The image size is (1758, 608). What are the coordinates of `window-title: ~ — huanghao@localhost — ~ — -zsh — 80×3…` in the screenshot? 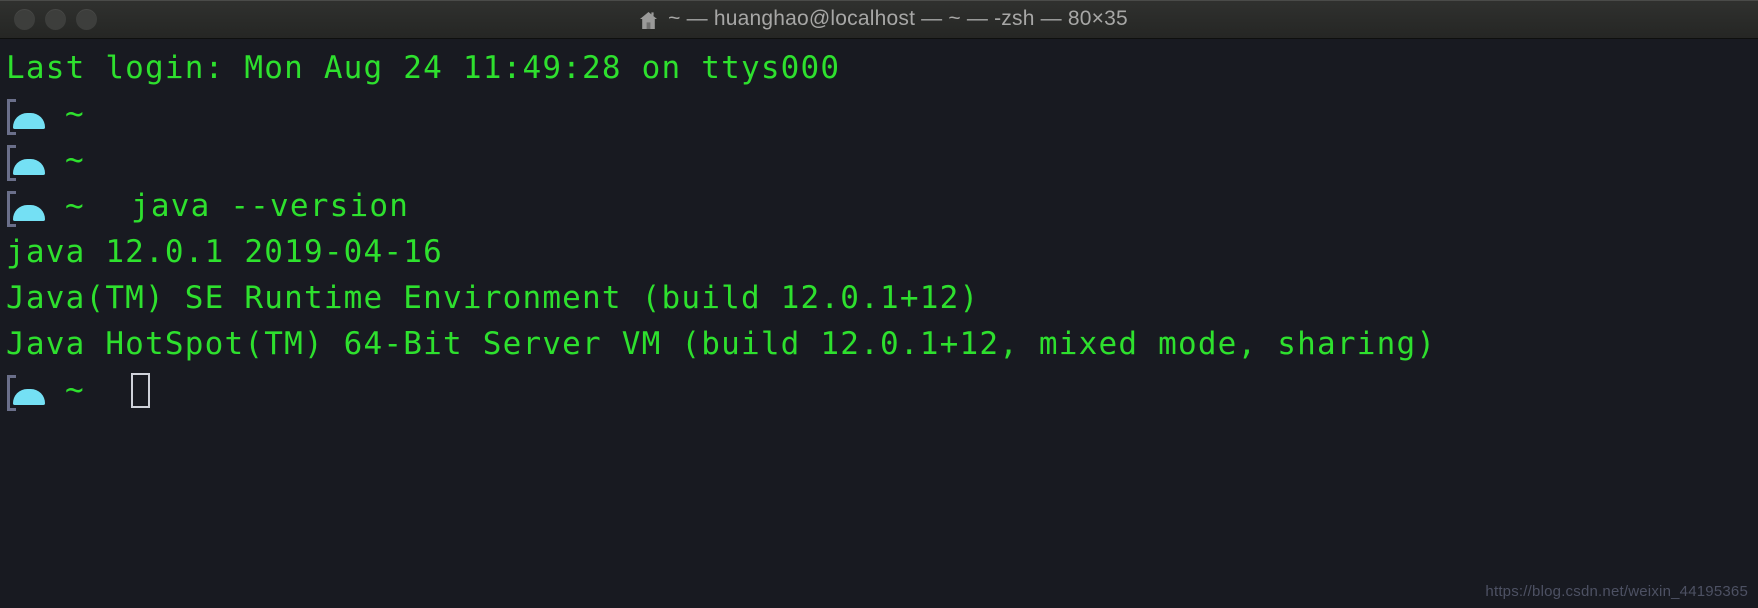 It's located at (879, 19).